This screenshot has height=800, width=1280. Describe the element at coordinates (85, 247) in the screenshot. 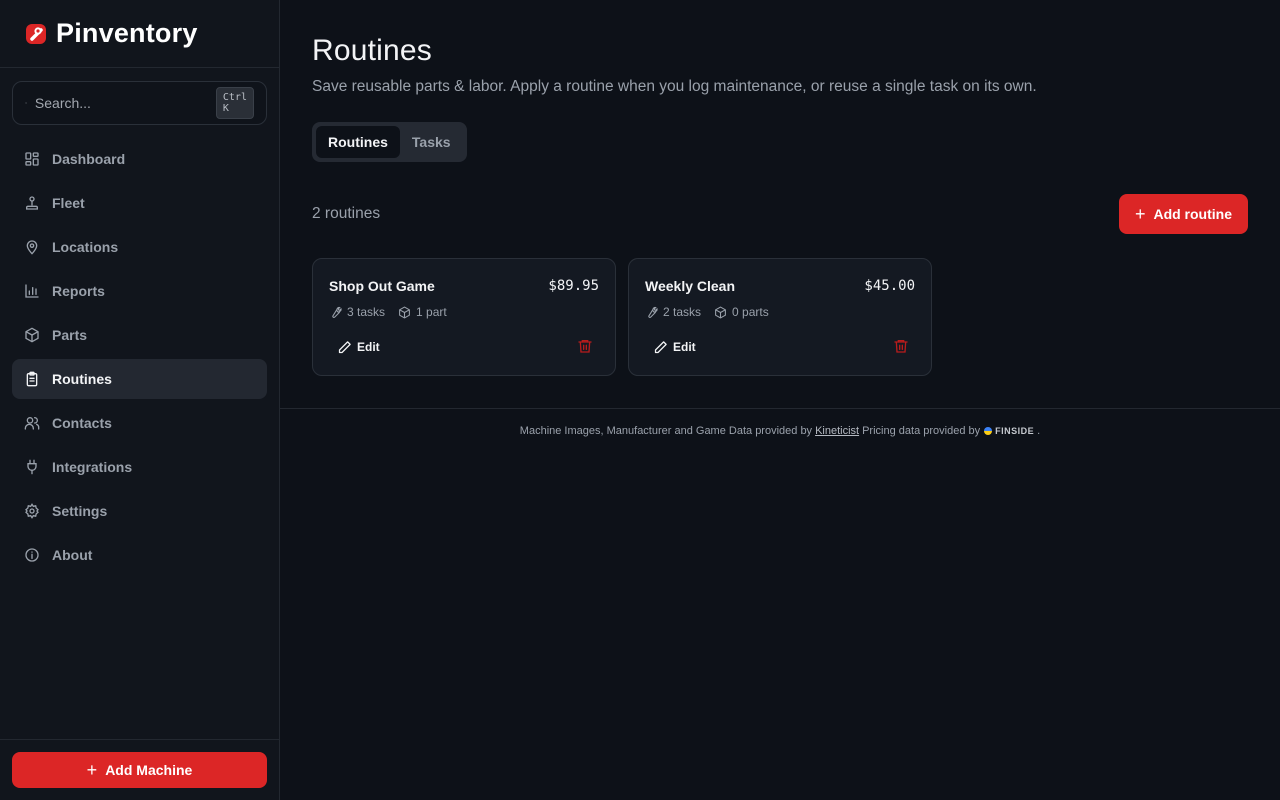

I see `sidebar-item-label: Locations` at that location.